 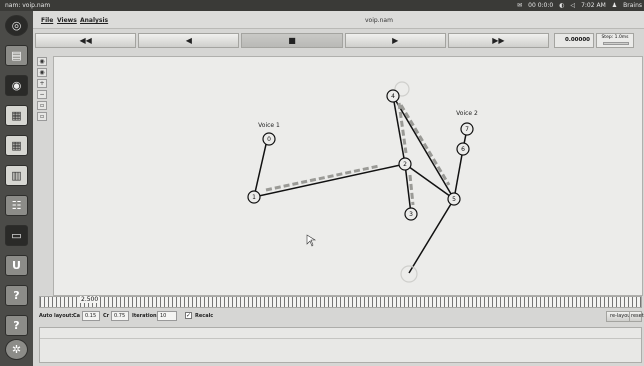 I want to click on stop-icon: ■, so click(x=292, y=40).